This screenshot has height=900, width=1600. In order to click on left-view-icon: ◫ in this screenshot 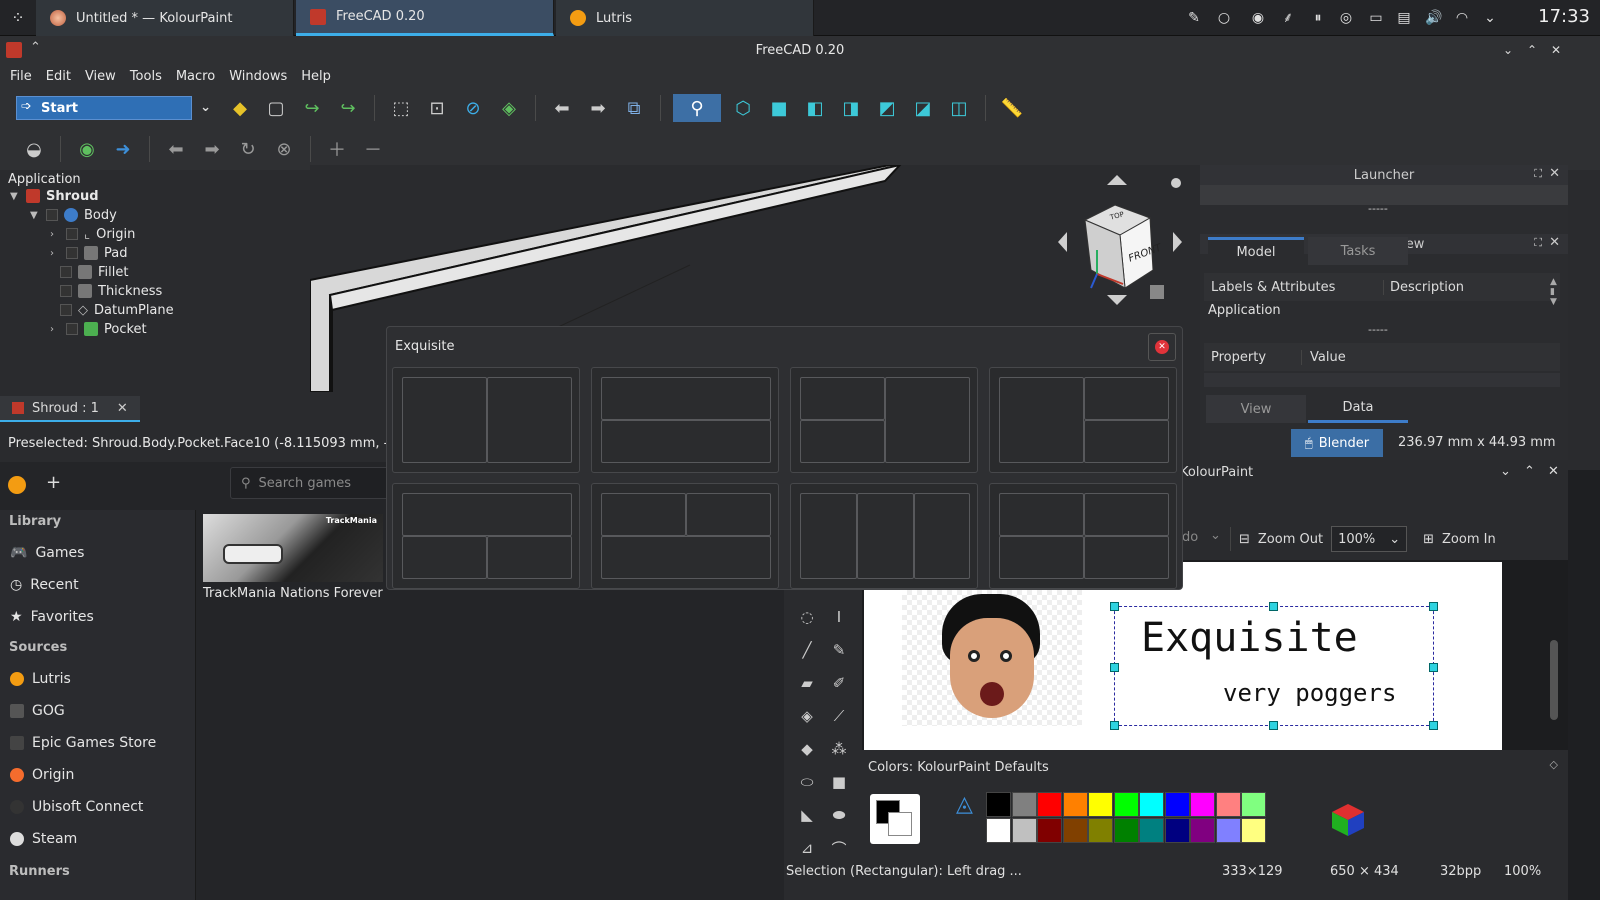, I will do `click(959, 108)`.